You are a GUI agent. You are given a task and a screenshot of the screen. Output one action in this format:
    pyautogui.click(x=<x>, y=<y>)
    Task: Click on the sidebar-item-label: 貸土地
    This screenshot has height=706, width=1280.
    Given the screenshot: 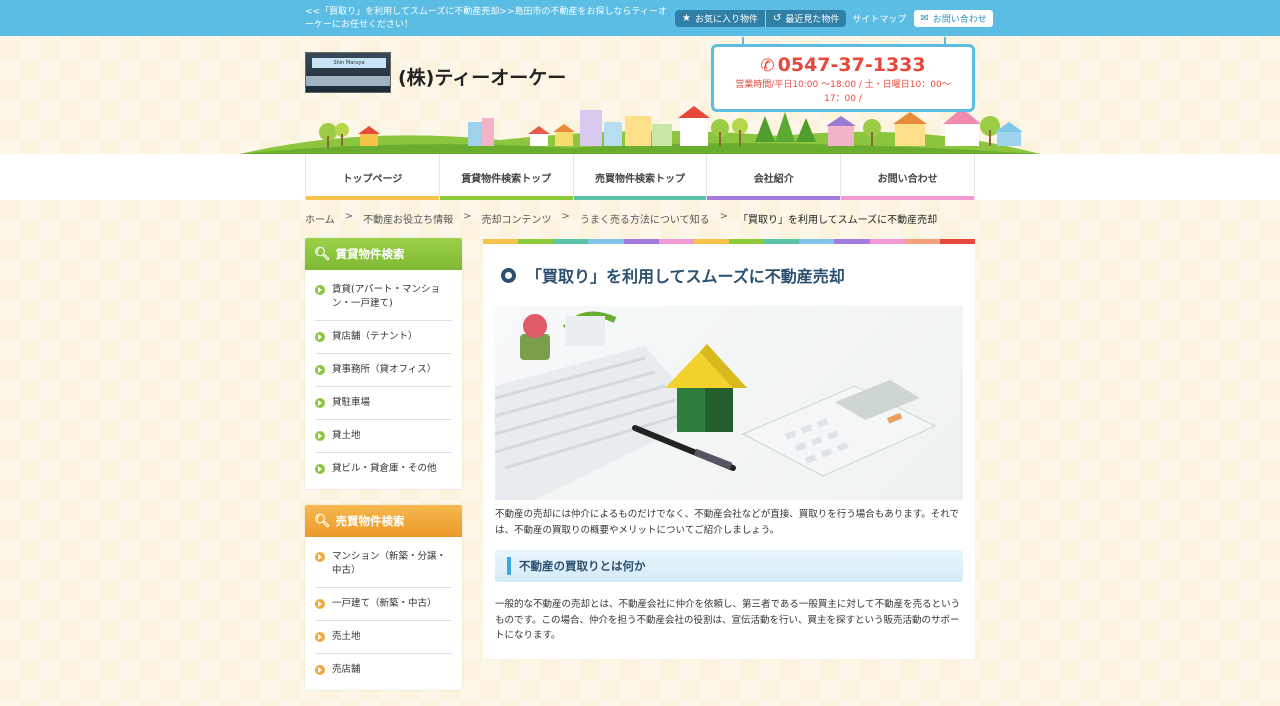 What is the action you would take?
    pyautogui.click(x=346, y=435)
    